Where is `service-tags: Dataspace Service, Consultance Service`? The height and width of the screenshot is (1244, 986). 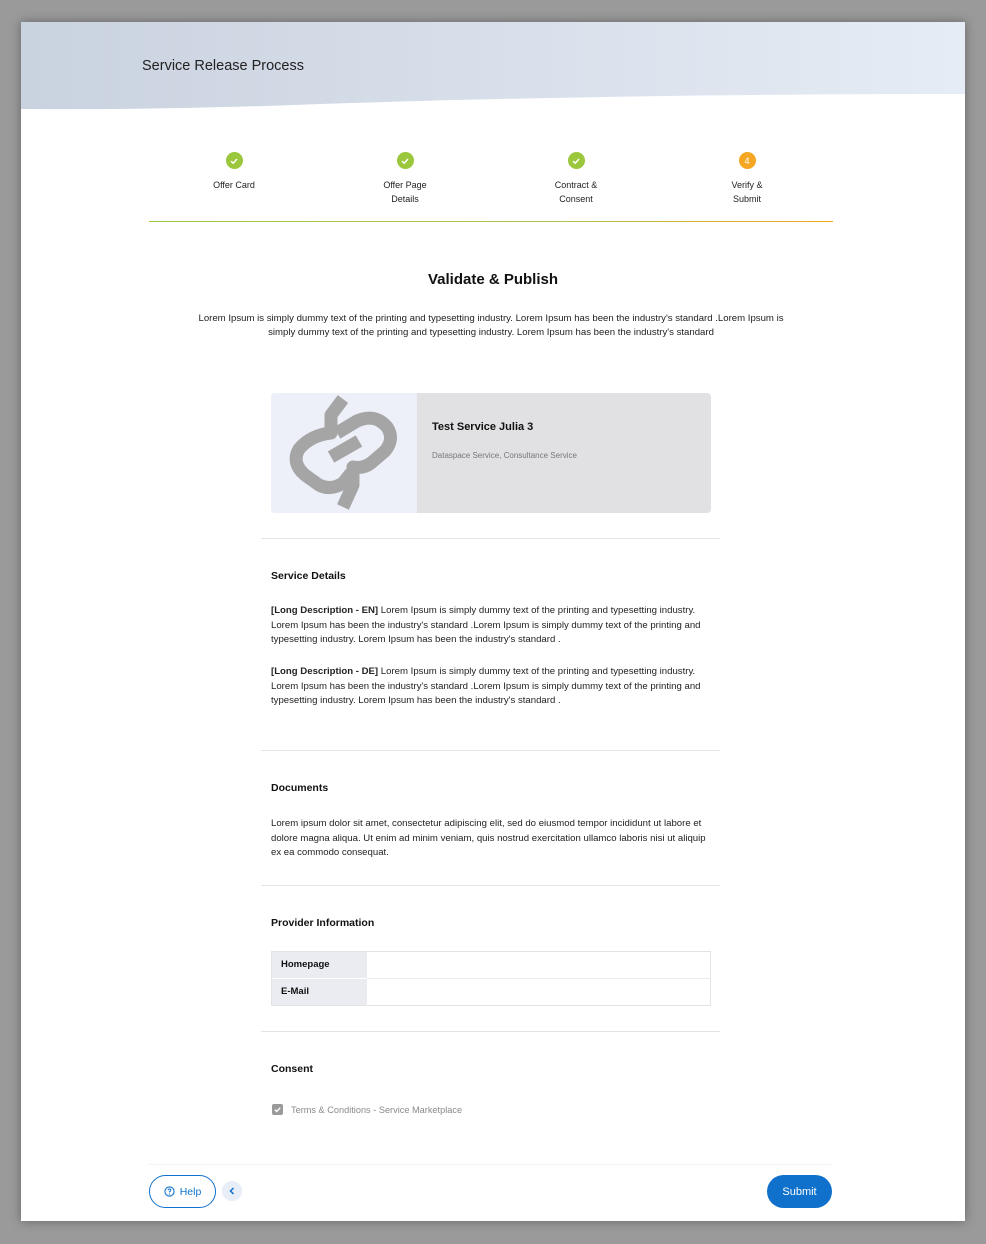 service-tags: Dataspace Service, Consultance Service is located at coordinates (504, 455).